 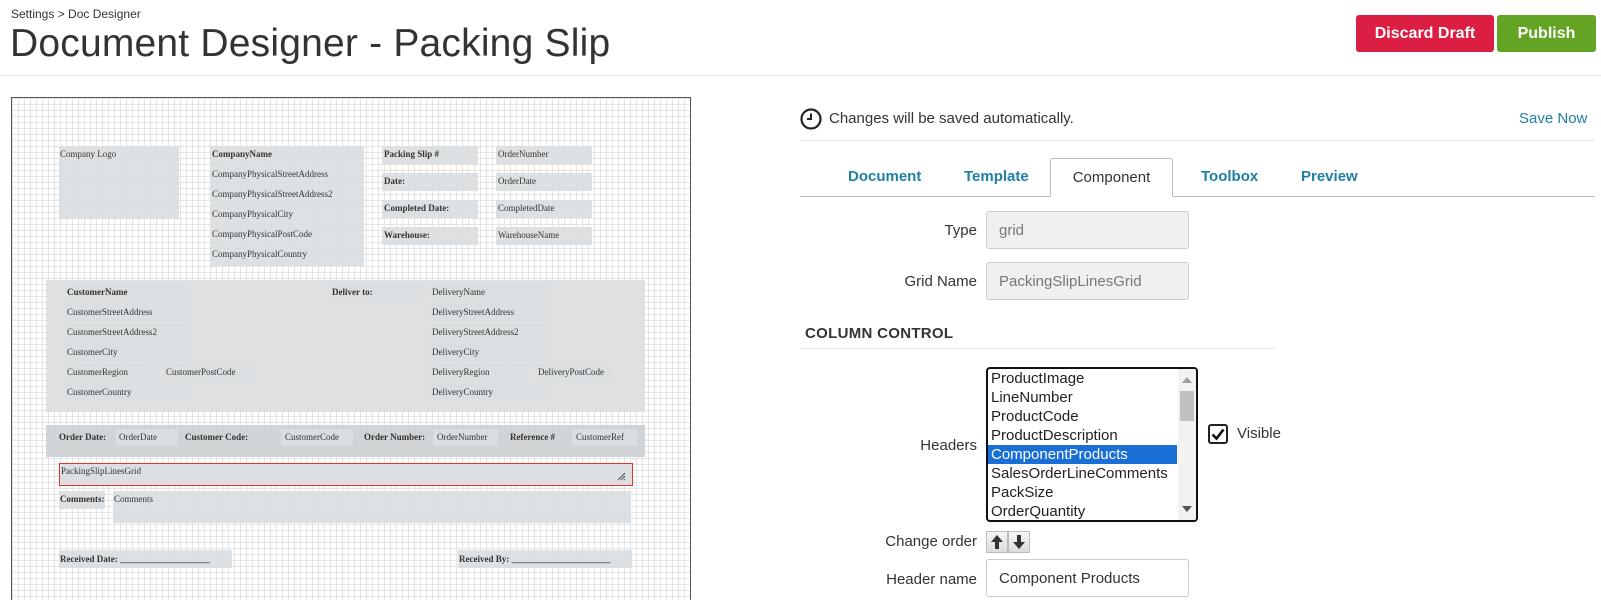 What do you see at coordinates (996, 176) in the screenshot?
I see `tab-template: Template` at bounding box center [996, 176].